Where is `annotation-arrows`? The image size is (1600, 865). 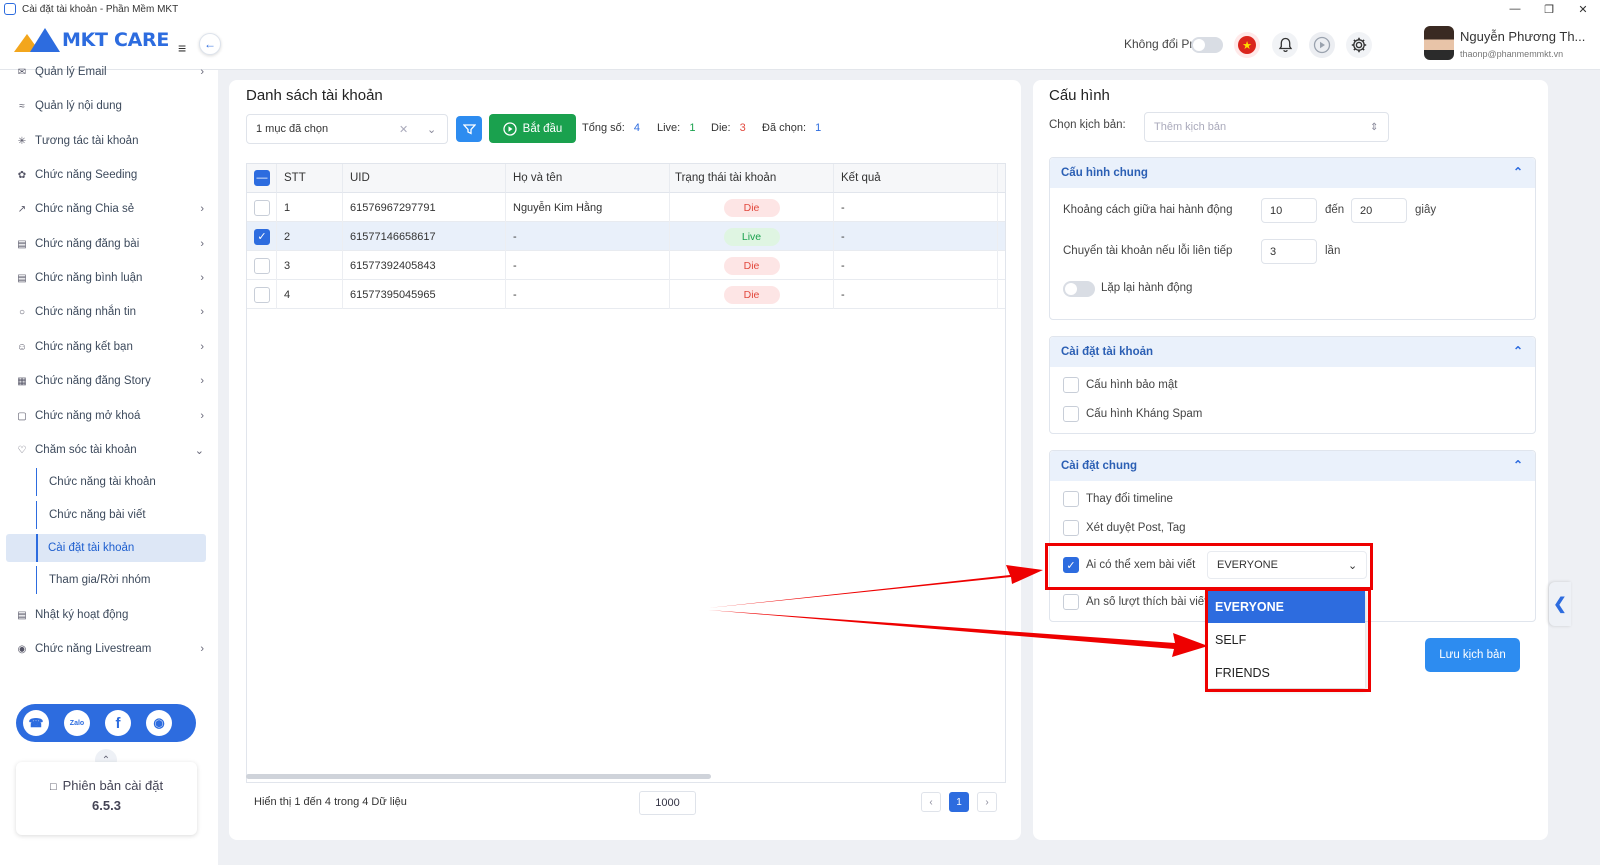 annotation-arrows is located at coordinates (958, 611).